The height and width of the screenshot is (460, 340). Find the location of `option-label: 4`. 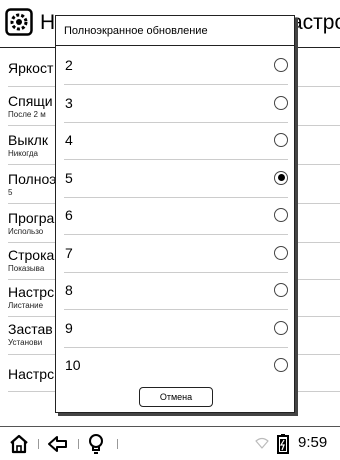

option-label: 4 is located at coordinates (69, 140).